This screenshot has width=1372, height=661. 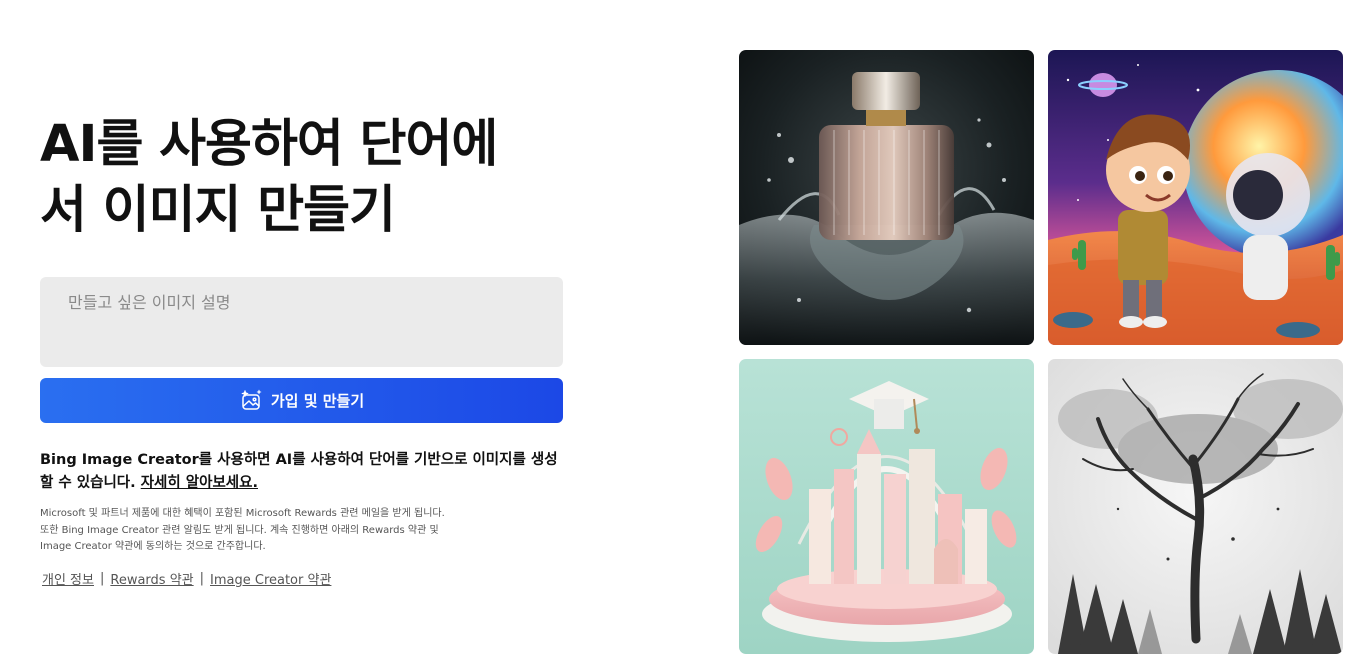 I want to click on rewards-terms-link: Rewards 약관, so click(x=151, y=578).